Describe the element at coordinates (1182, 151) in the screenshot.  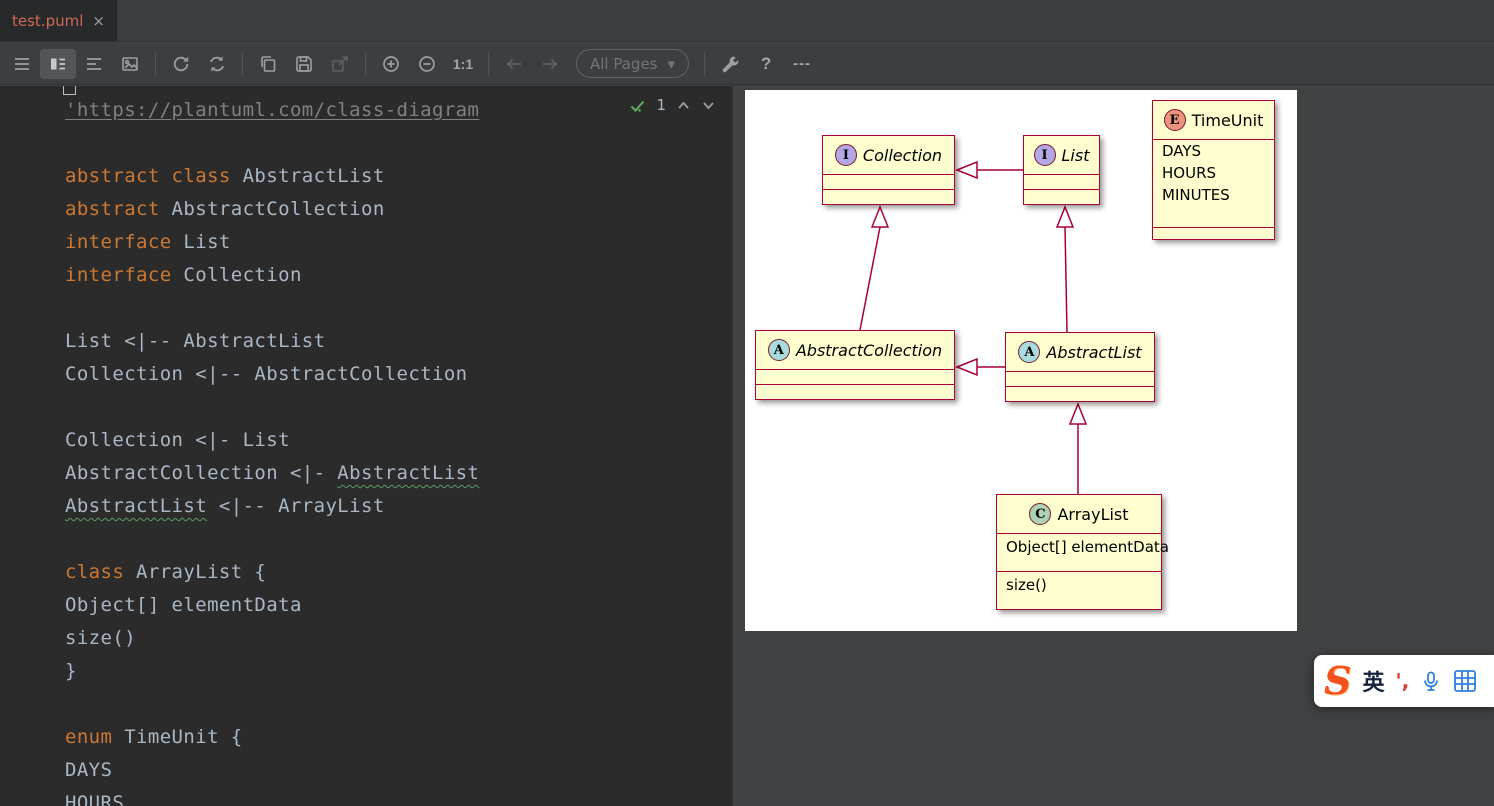
I see `uml-member: DAYS` at that location.